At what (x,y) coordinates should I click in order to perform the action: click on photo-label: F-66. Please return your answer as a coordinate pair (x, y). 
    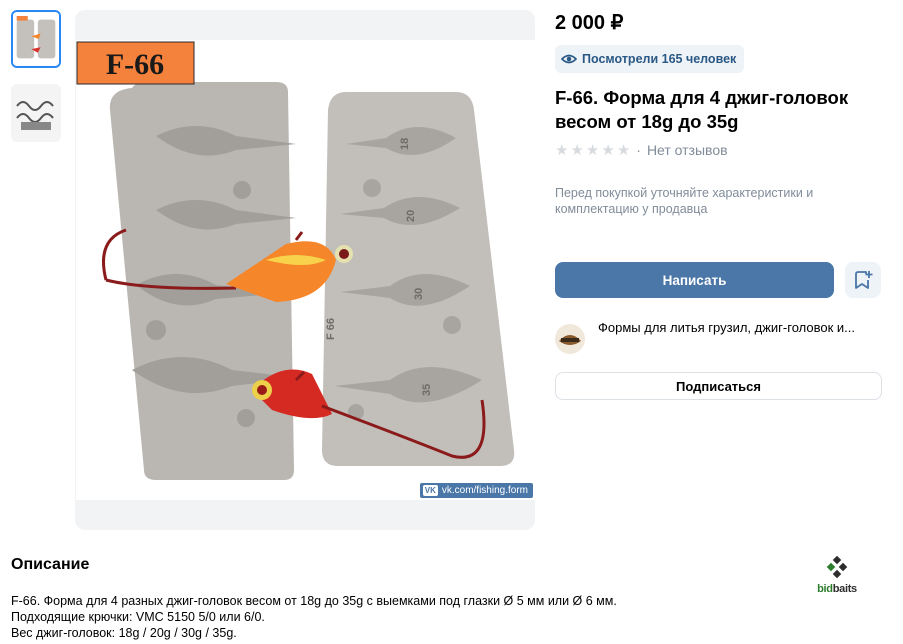
    Looking at the image, I should click on (135, 64).